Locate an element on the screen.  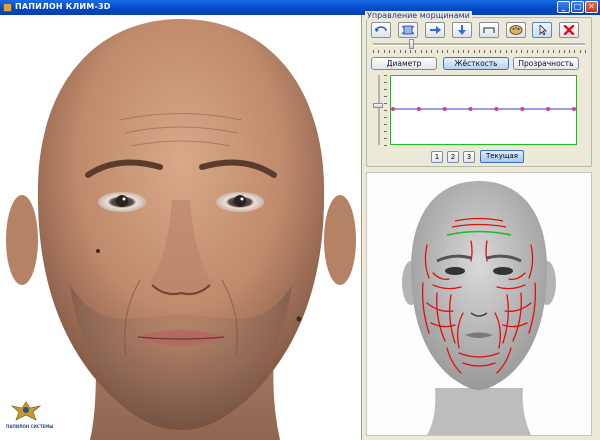
slider-ticks is located at coordinates (479, 51).